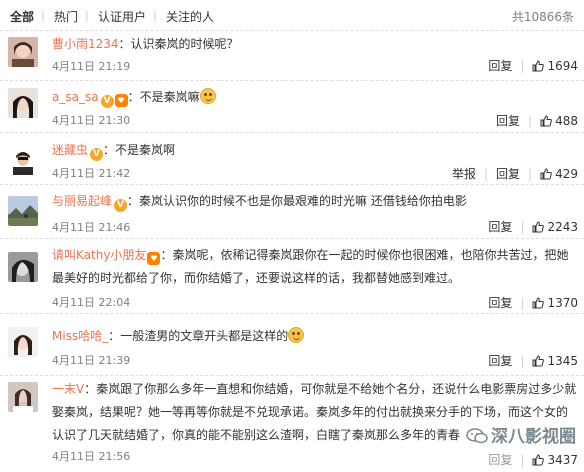 The width and height of the screenshot is (584, 472). What do you see at coordinates (296, 335) in the screenshot?
I see `shy-face-emoji-icon` at bounding box center [296, 335].